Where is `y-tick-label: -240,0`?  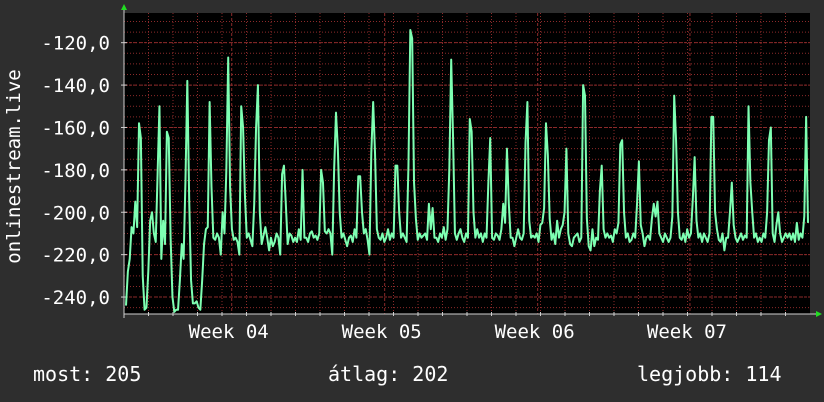 y-tick-label: -240,0 is located at coordinates (75, 298).